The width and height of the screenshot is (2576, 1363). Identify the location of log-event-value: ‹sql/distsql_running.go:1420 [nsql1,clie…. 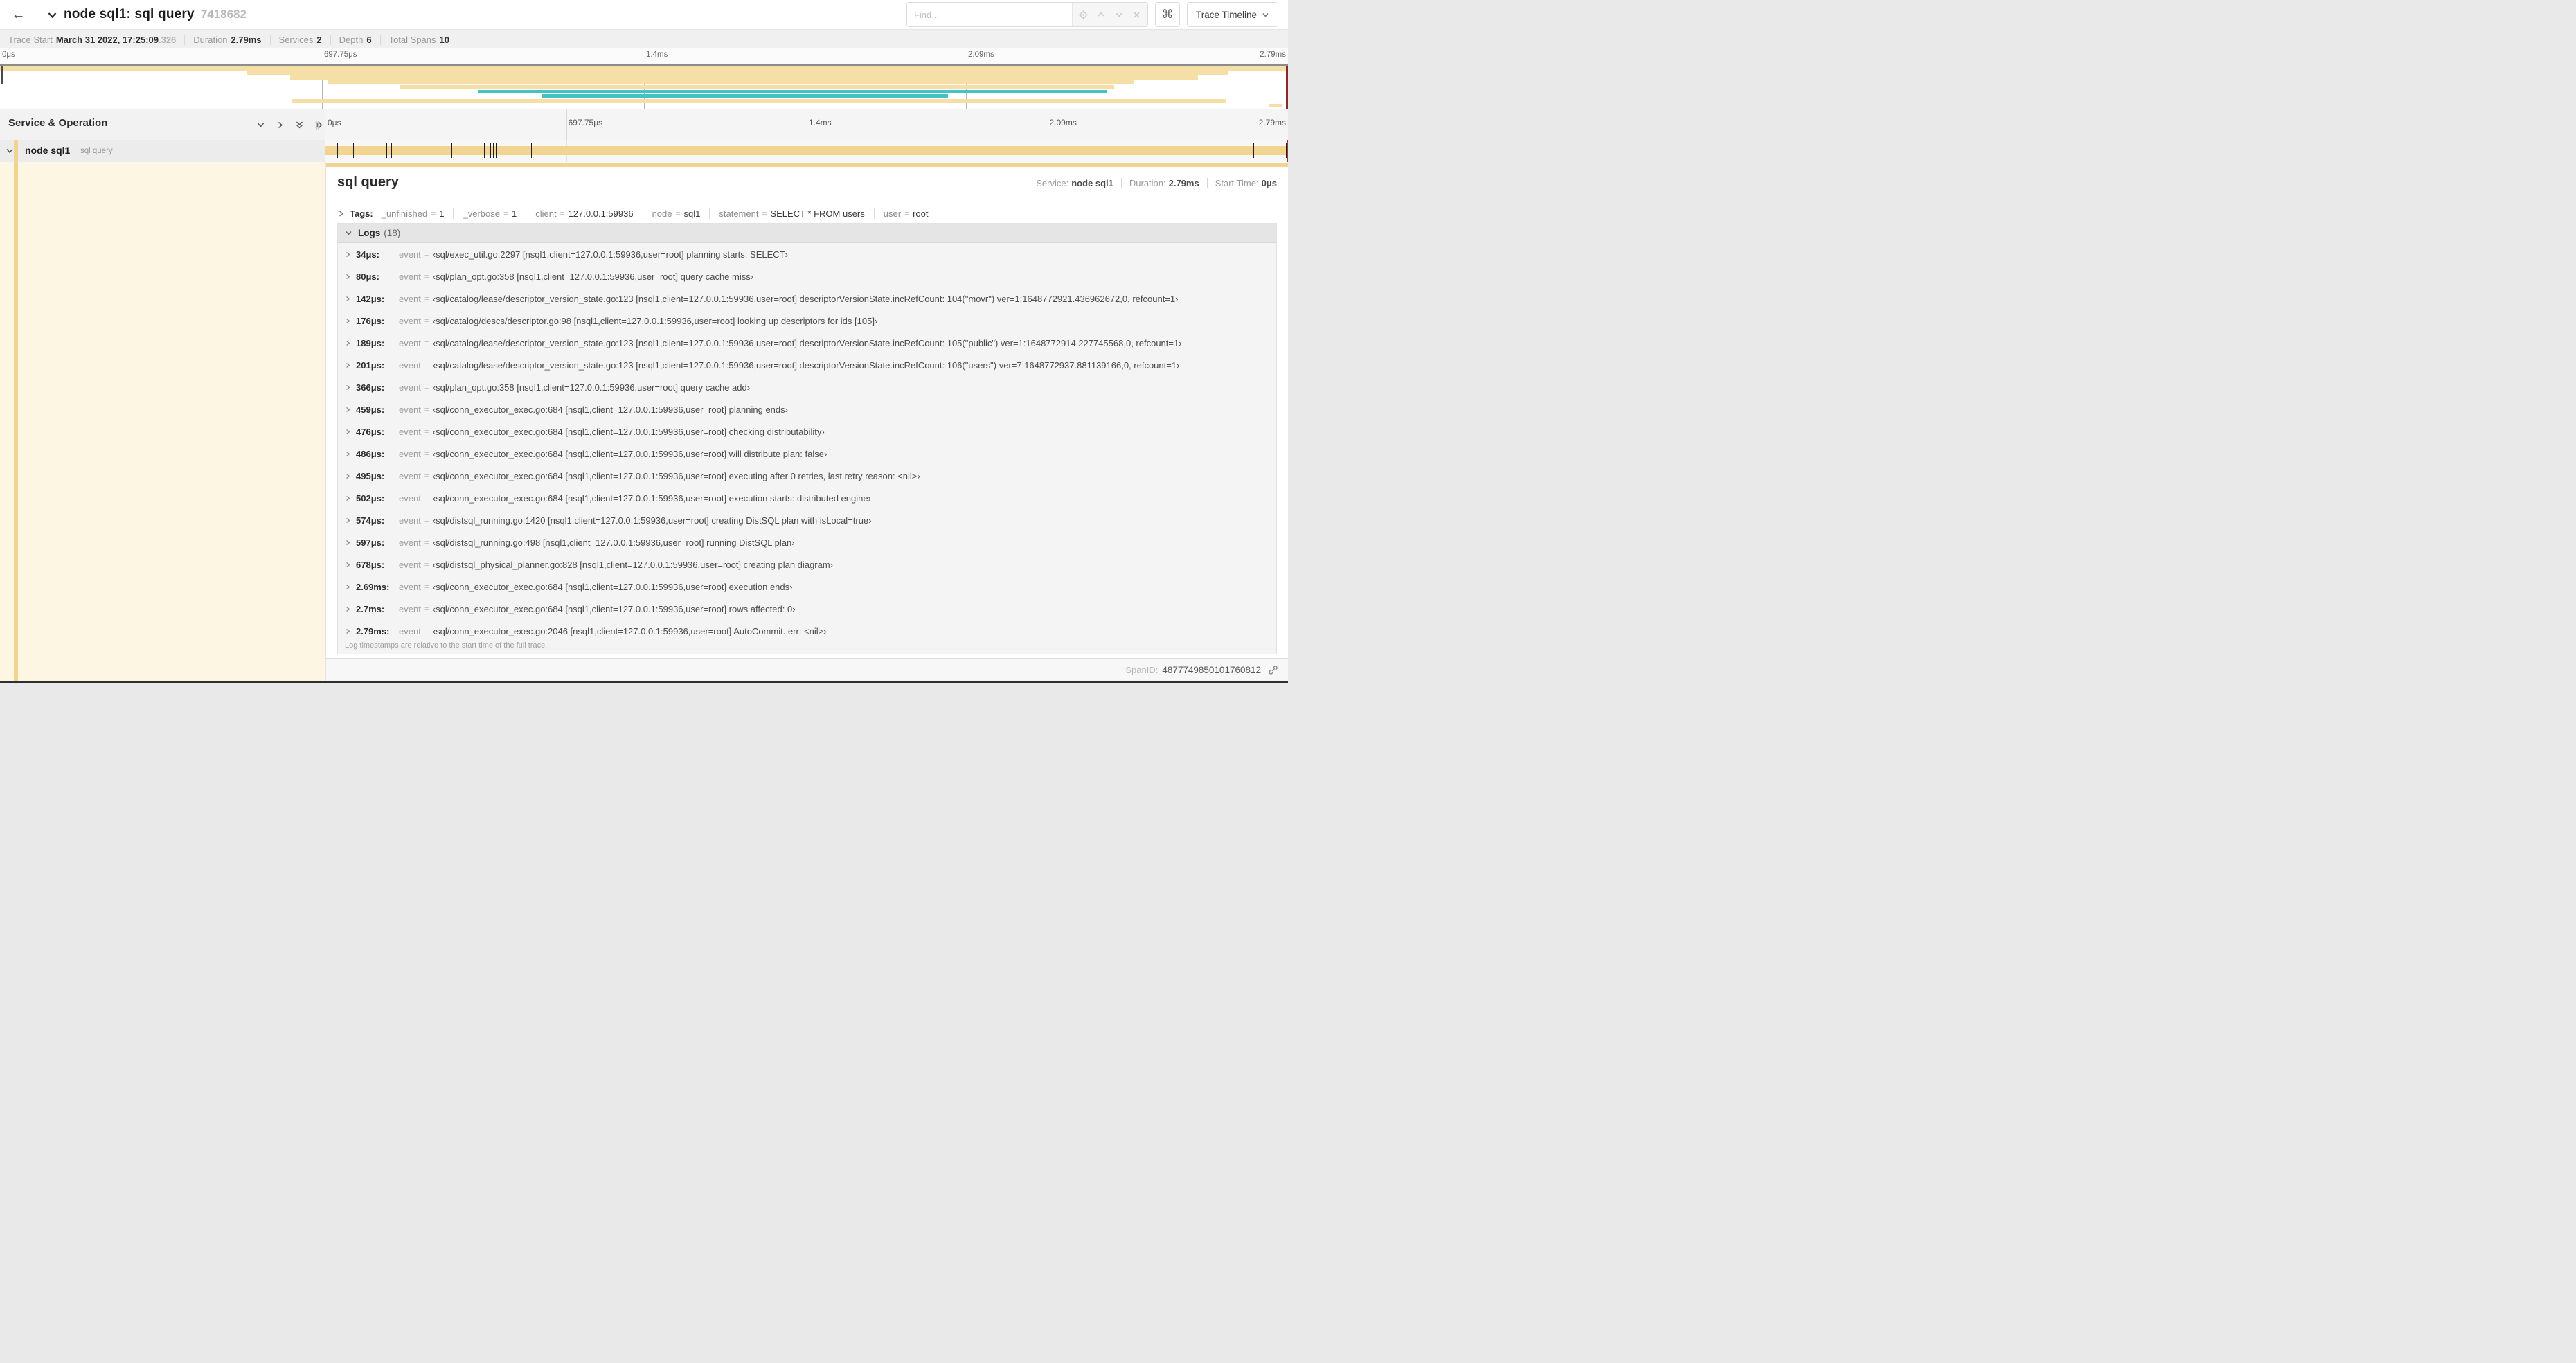
(652, 521).